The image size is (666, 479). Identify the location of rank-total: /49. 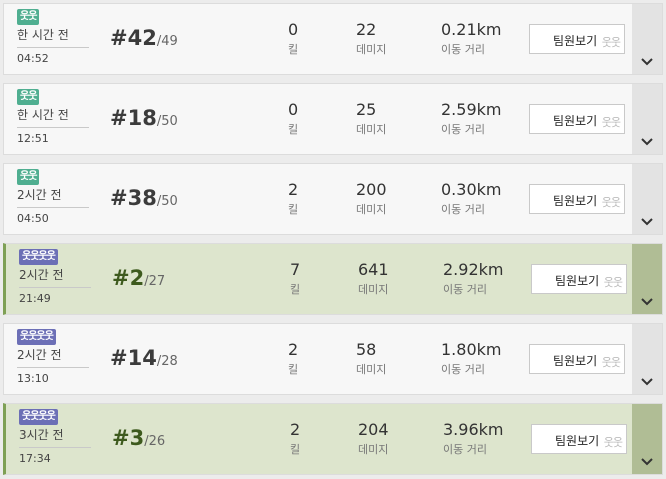
(167, 41).